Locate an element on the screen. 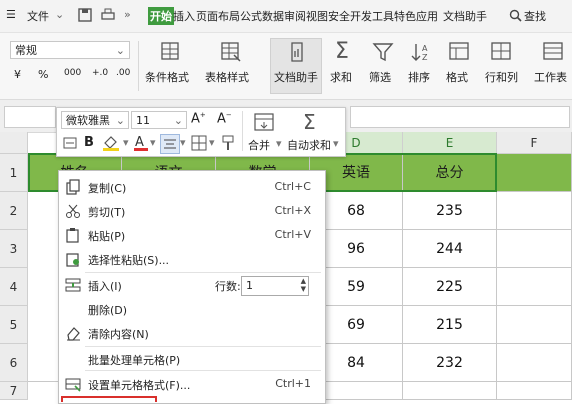  menu-item-format-cells: 设置单元格格式(F)... Ctrl+1 is located at coordinates (192, 384).